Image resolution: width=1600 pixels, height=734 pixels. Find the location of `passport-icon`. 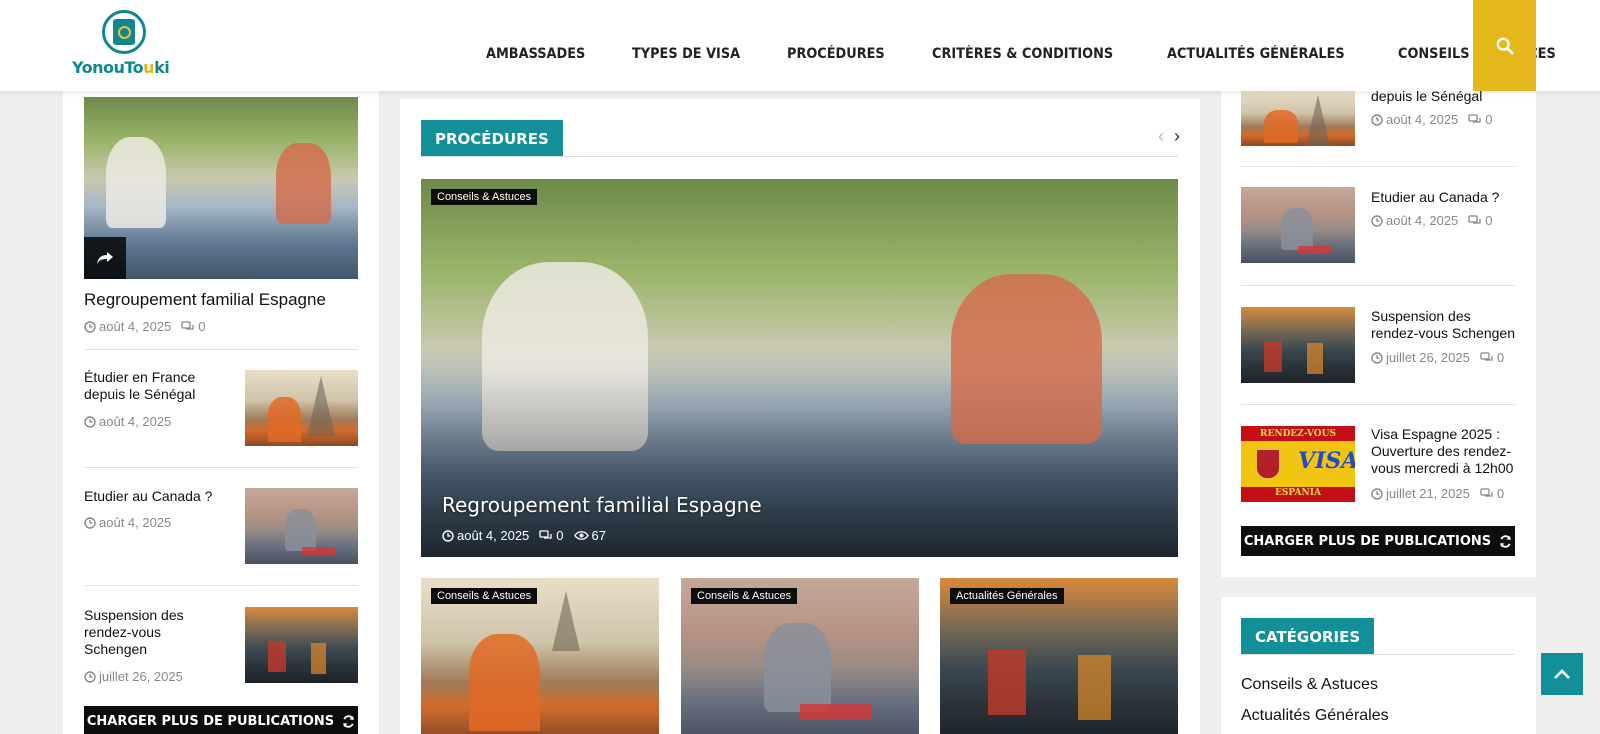

passport-icon is located at coordinates (124, 32).